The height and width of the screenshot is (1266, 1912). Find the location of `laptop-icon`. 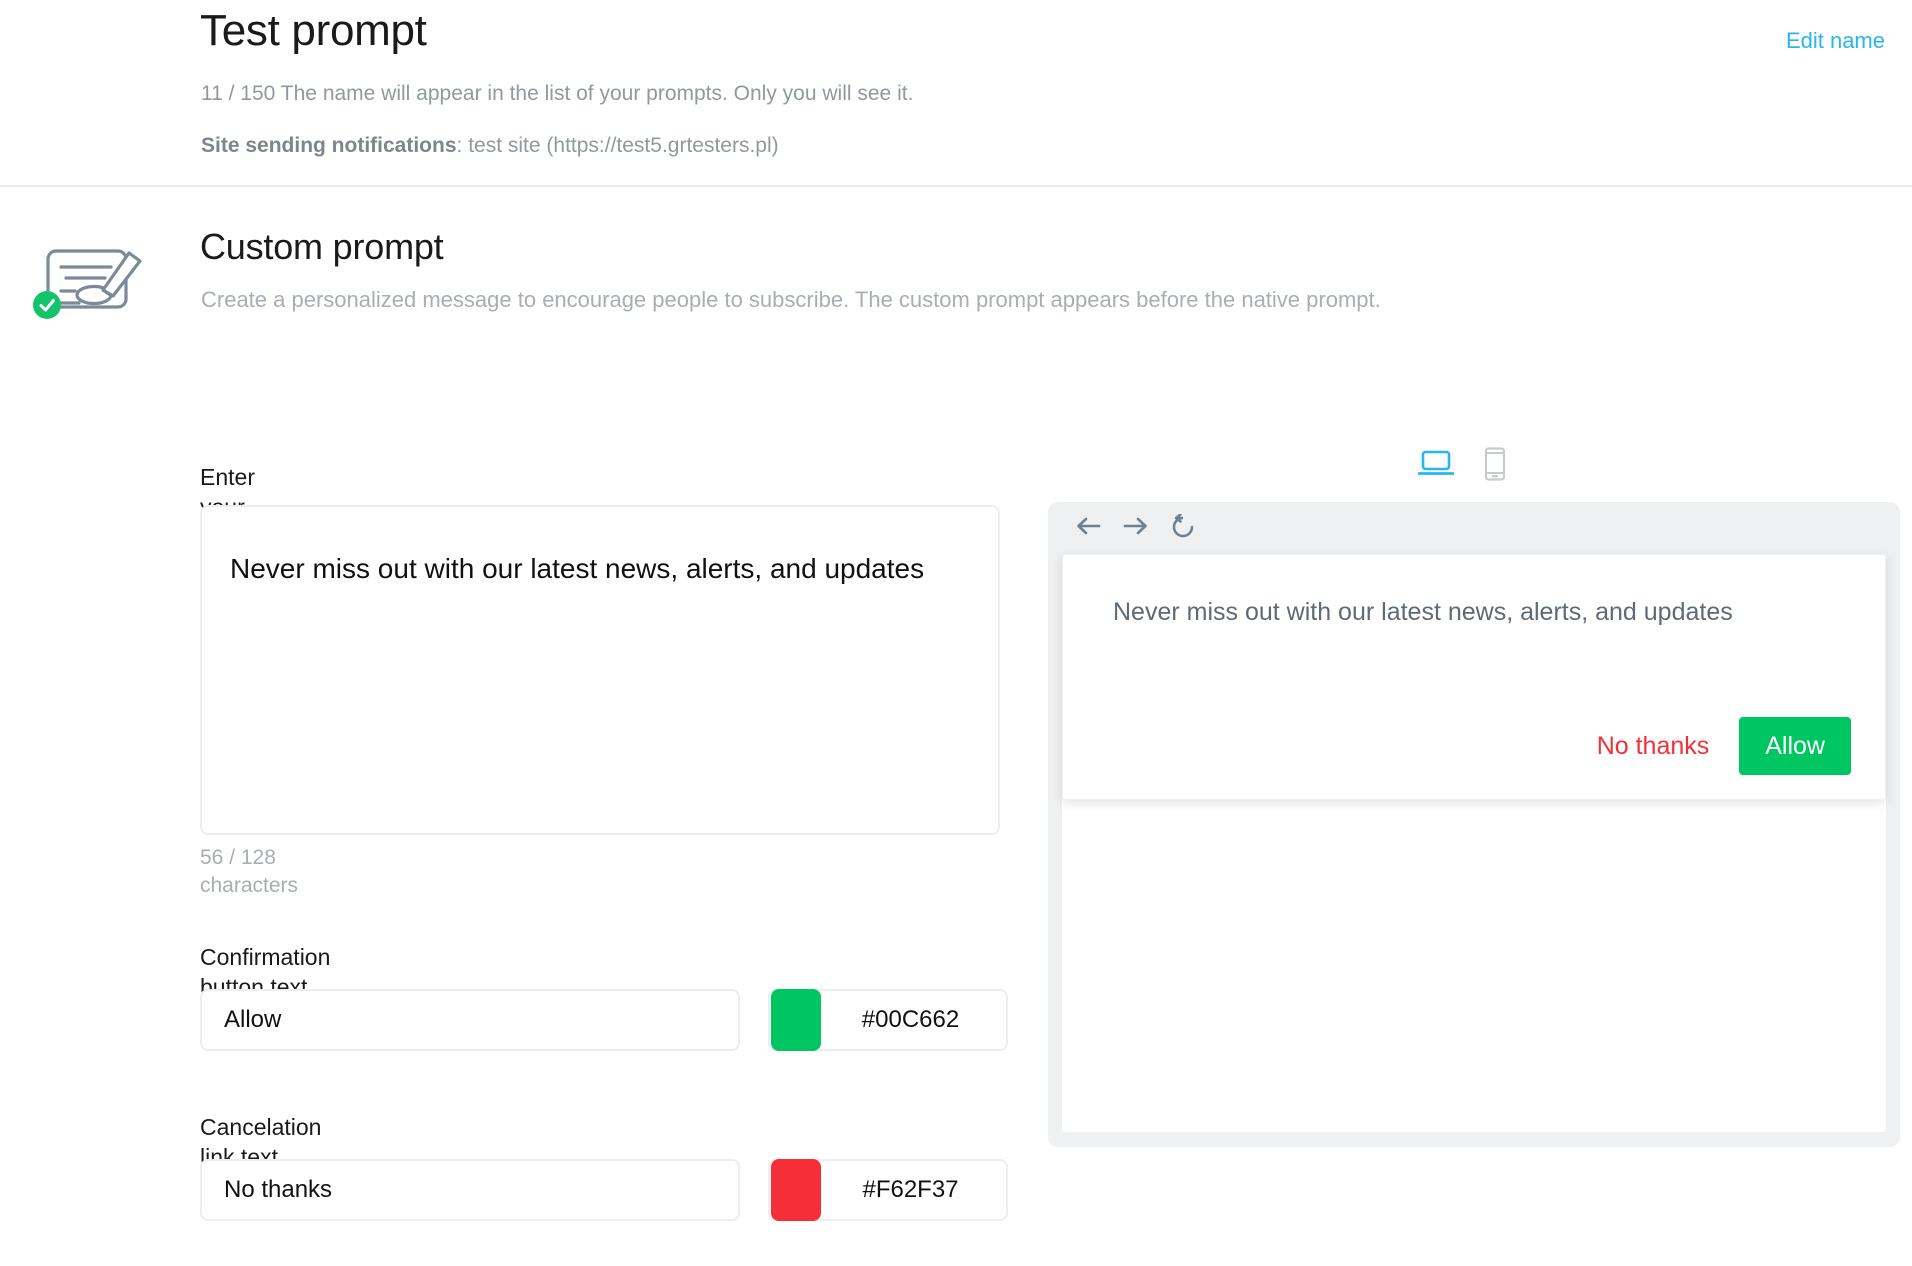

laptop-icon is located at coordinates (1436, 466).